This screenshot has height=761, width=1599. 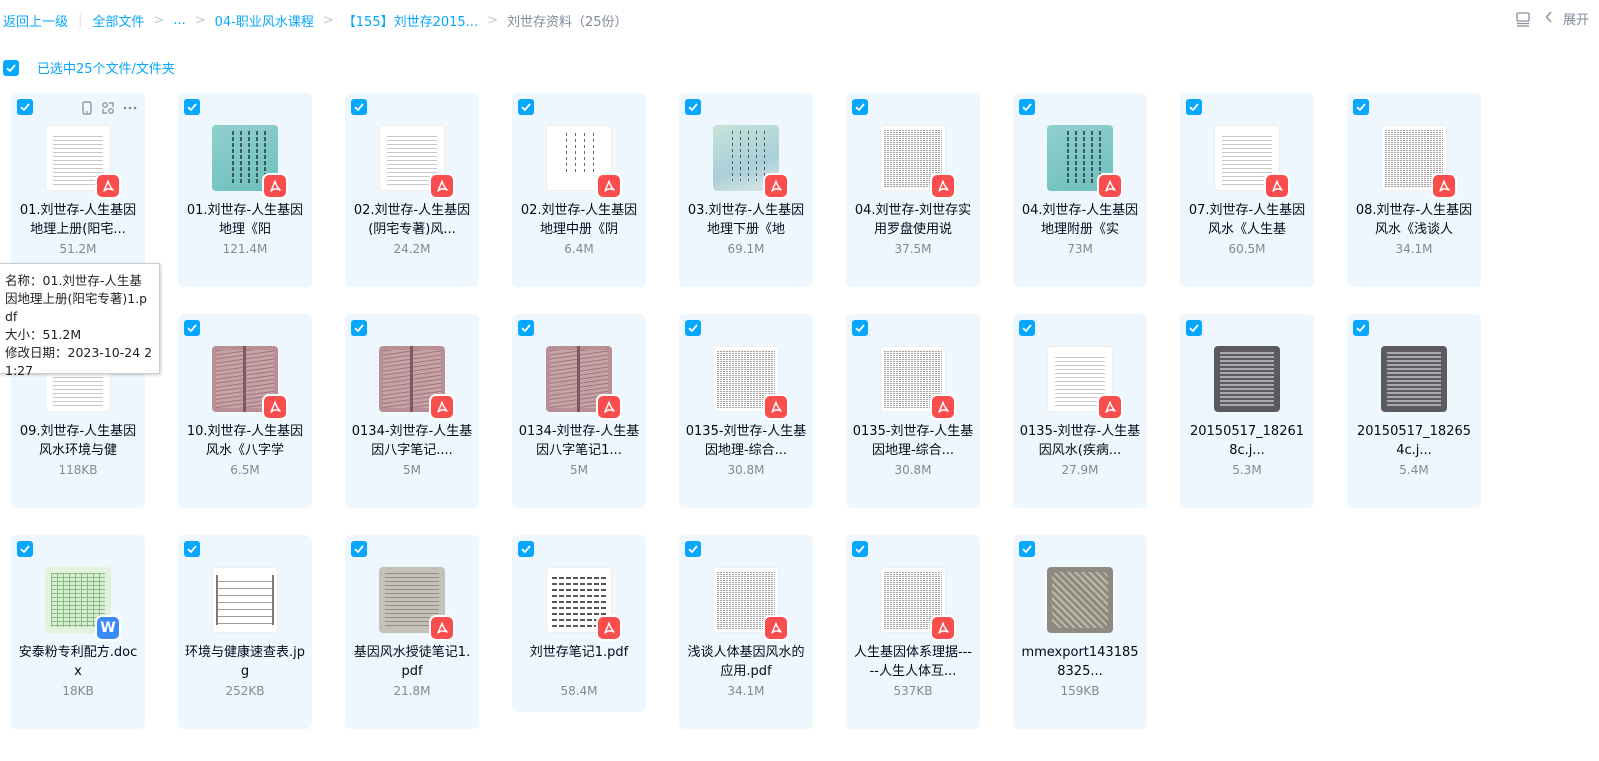 What do you see at coordinates (130, 109) in the screenshot?
I see `more-icon` at bounding box center [130, 109].